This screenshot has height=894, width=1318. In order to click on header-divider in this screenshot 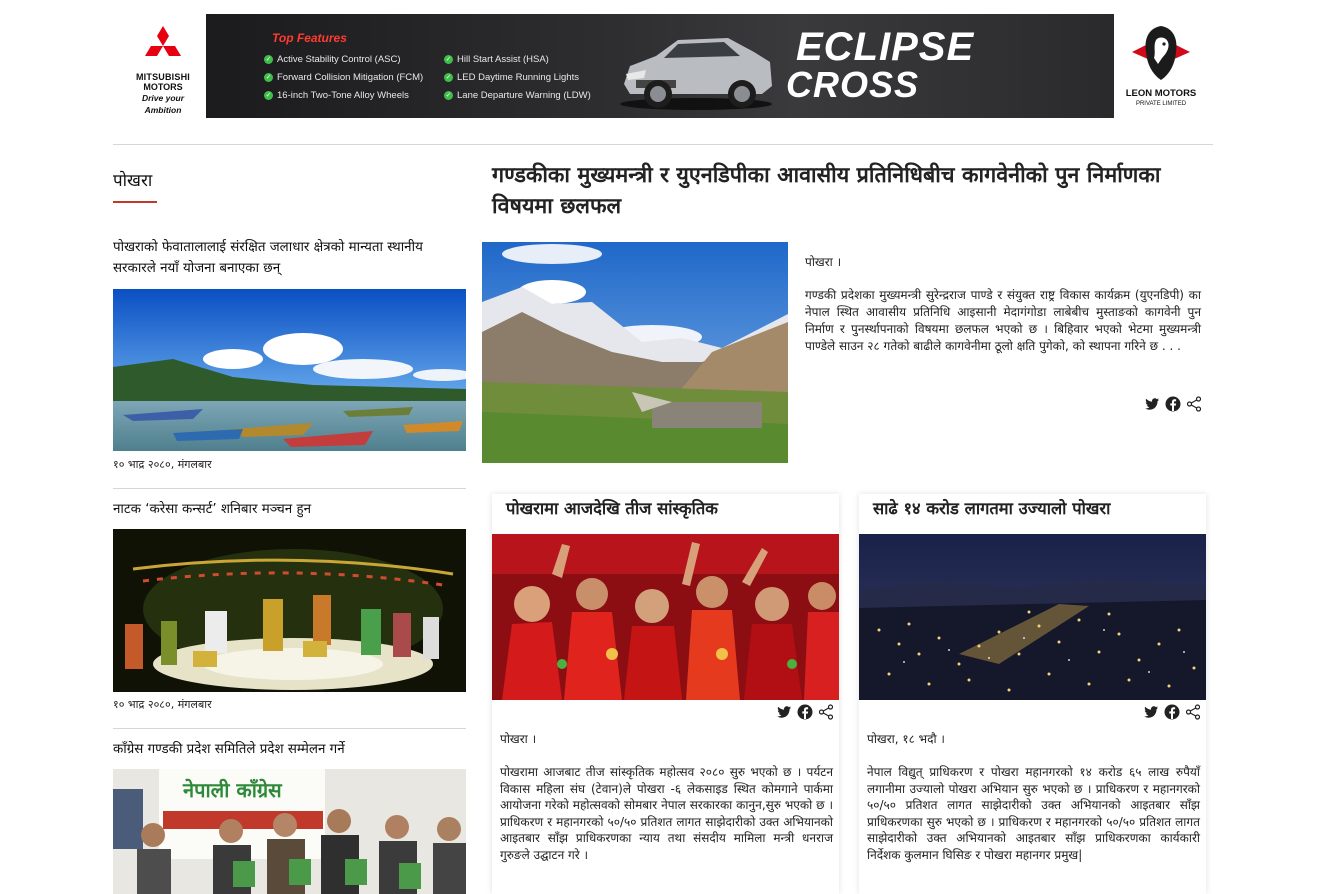, I will do `click(663, 144)`.